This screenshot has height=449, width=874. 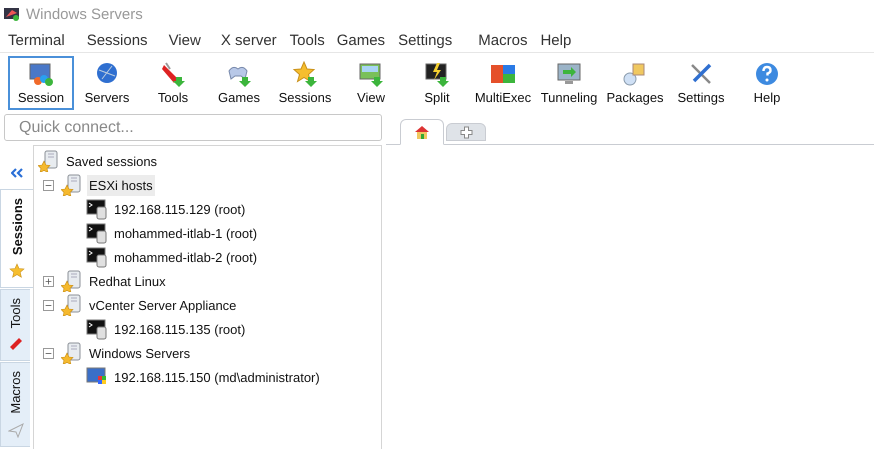 I want to click on menu-item: Terminal, so click(x=36, y=40).